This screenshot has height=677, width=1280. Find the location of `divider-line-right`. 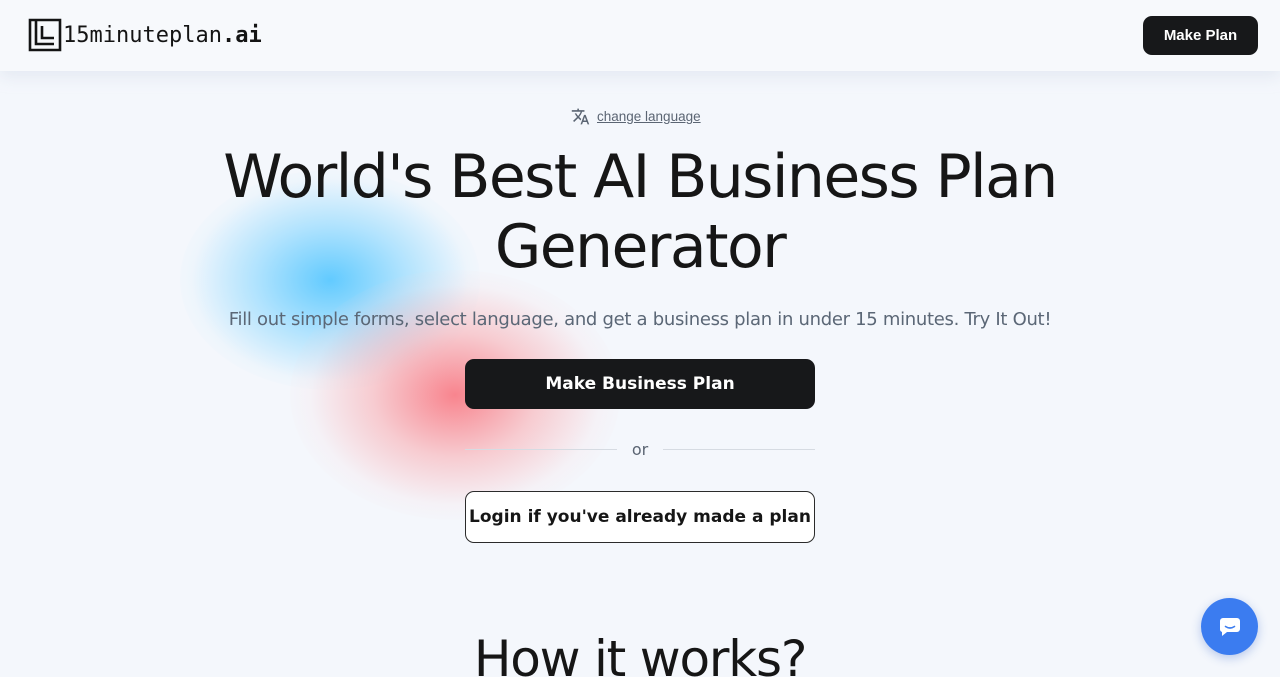

divider-line-right is located at coordinates (739, 449).